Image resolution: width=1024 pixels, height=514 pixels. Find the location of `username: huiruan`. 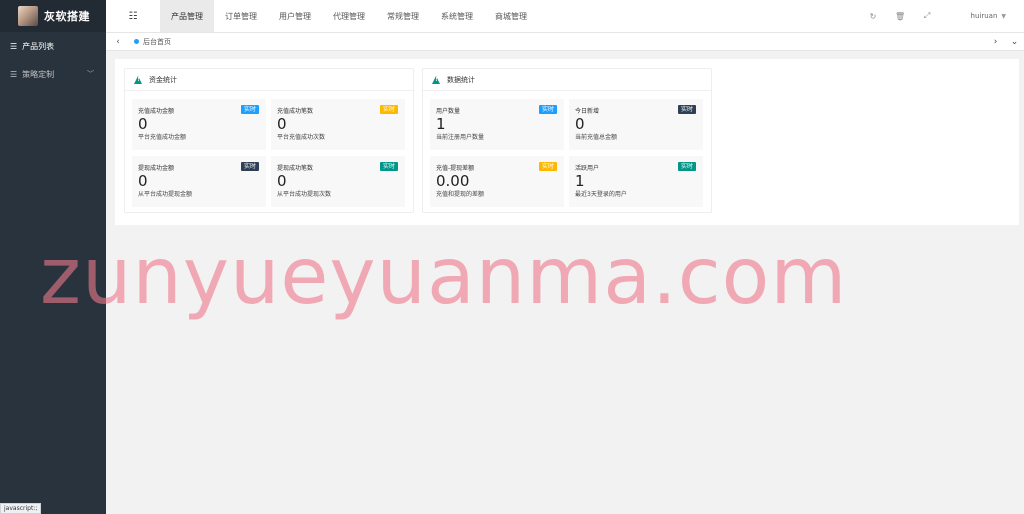

username: huiruan is located at coordinates (984, 16).